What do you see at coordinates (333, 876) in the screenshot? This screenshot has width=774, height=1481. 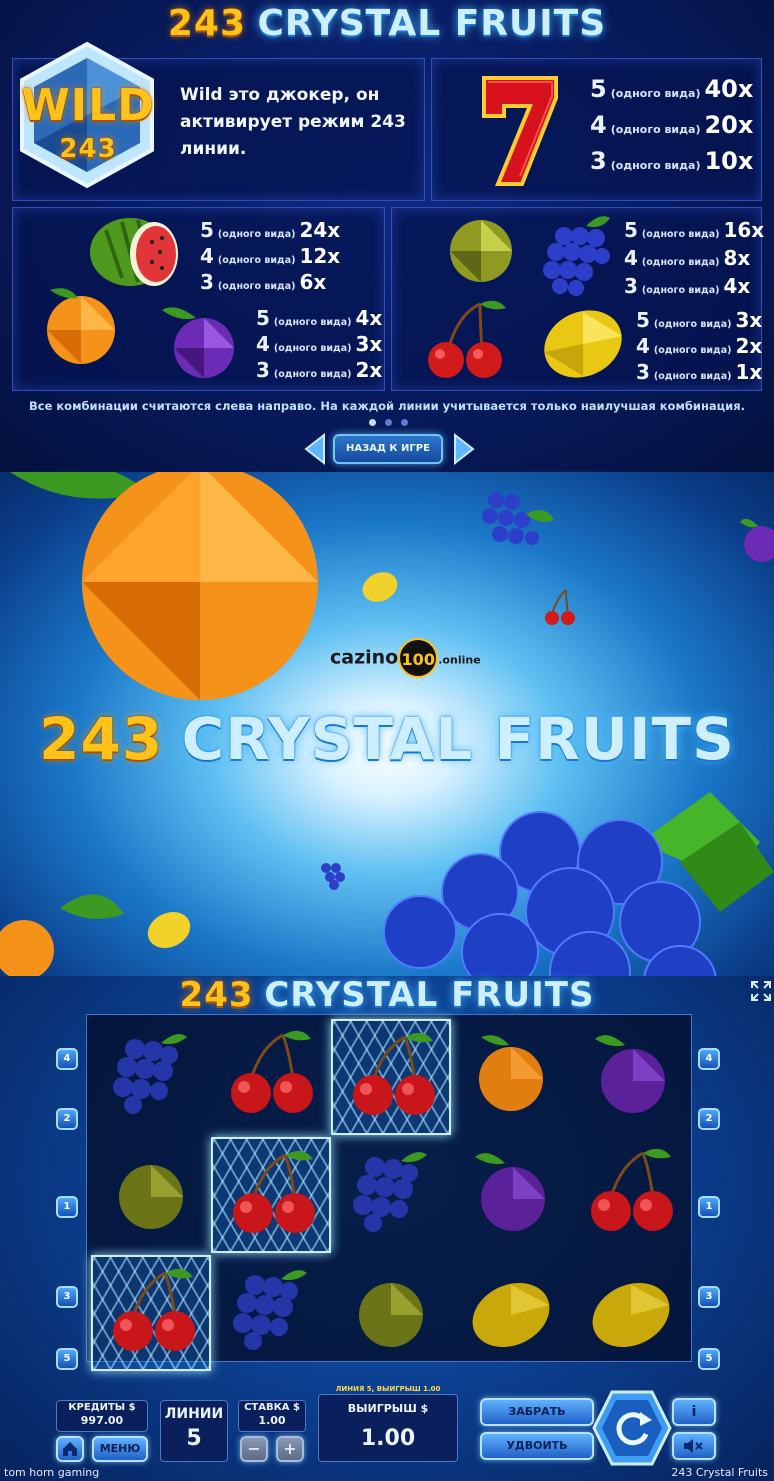 I see `splash-grapes-small-icon` at bounding box center [333, 876].